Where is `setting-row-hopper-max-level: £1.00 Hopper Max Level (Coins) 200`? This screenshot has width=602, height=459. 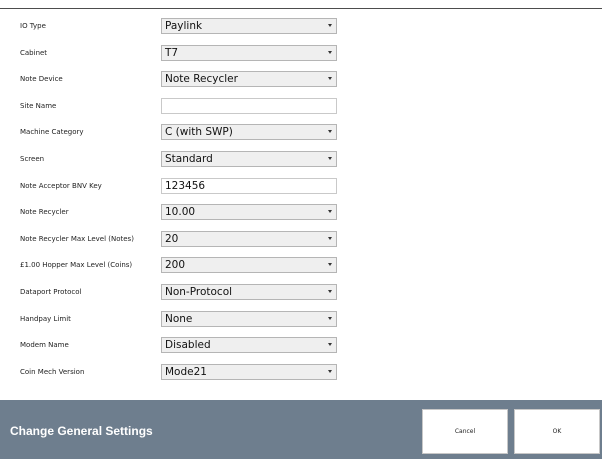 setting-row-hopper-max-level: £1.00 Hopper Max Level (Coins) 200 is located at coordinates (301, 265).